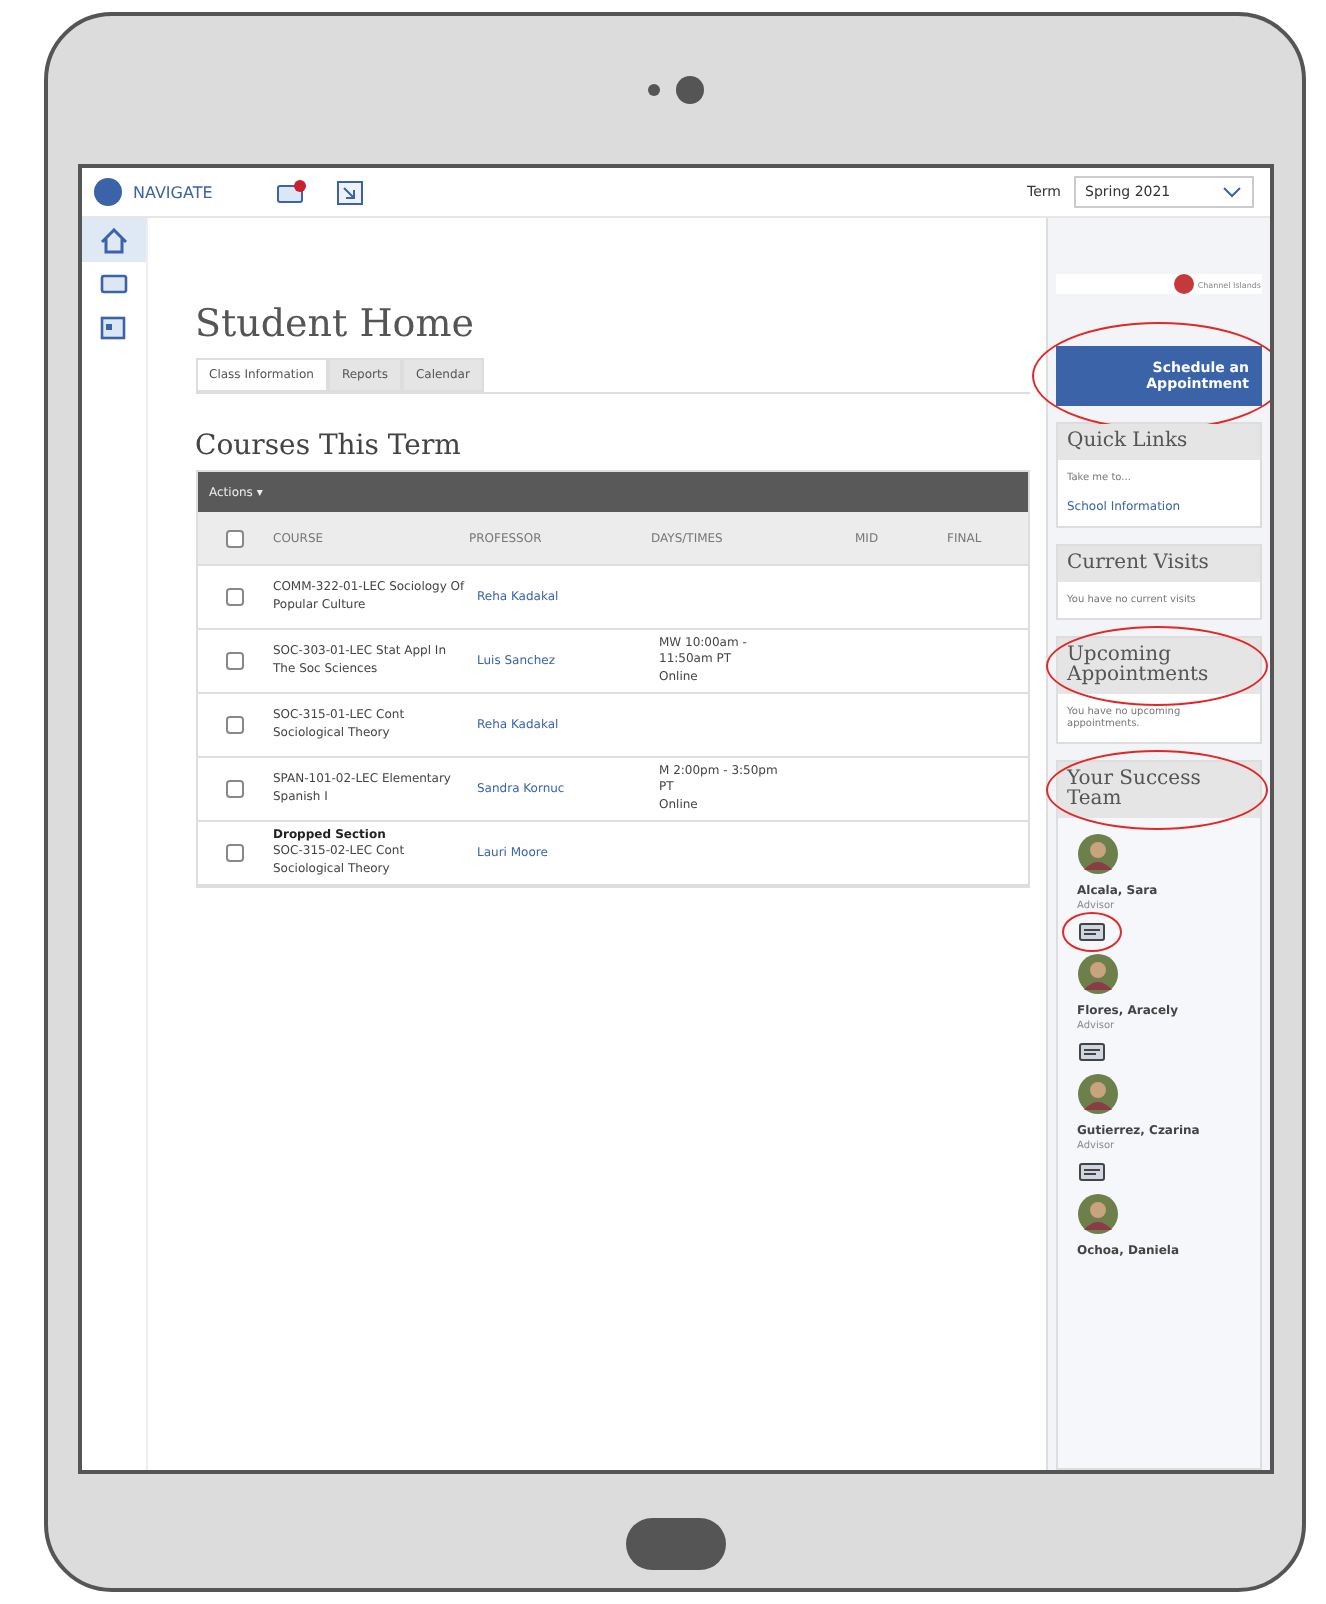 This screenshot has width=1326, height=1604. Describe the element at coordinates (113, 240) in the screenshot. I see `home-icon` at that location.